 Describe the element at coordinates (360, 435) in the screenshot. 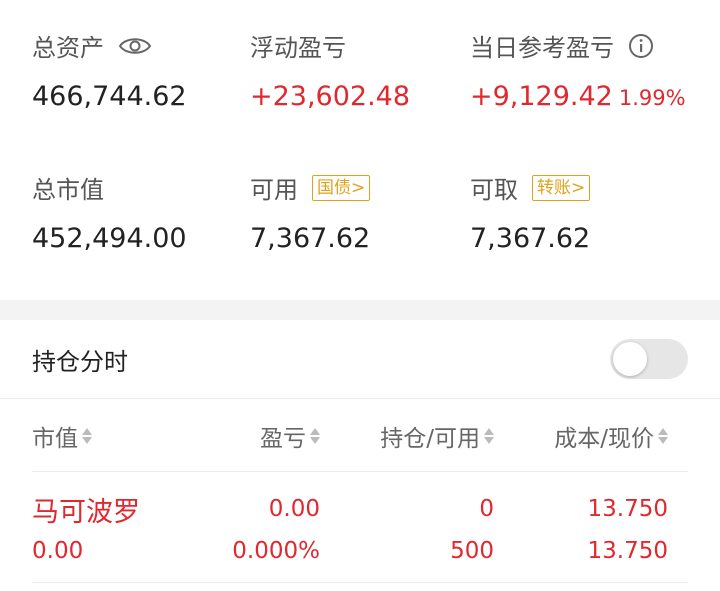

I see `table-header: 市值 盈亏 持仓/可用 成本/现价` at that location.